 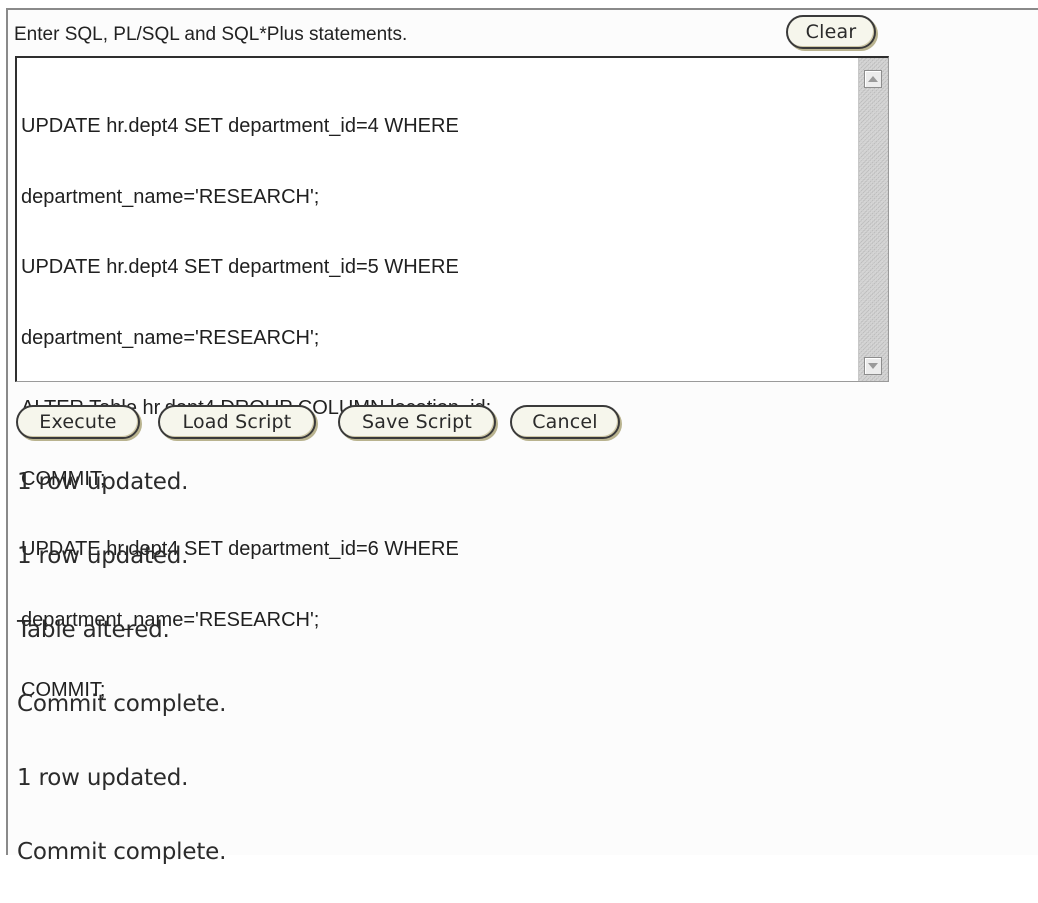 What do you see at coordinates (831, 32) in the screenshot?
I see `clear-button: Clear` at bounding box center [831, 32].